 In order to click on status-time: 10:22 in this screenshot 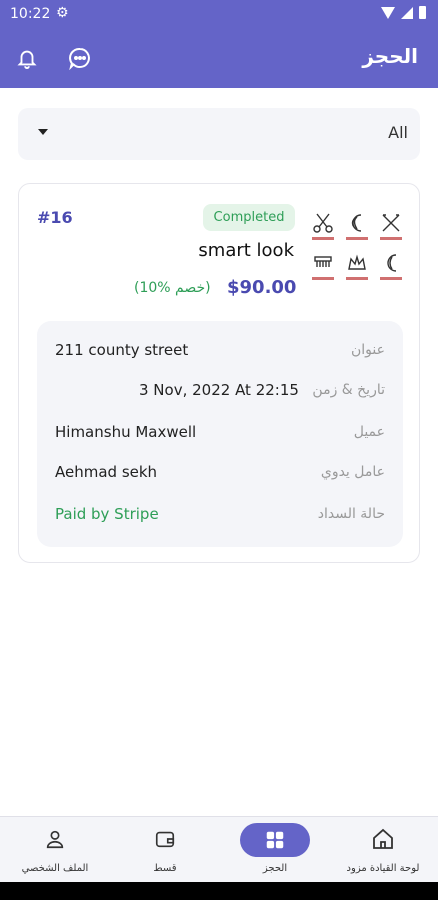, I will do `click(30, 14)`.